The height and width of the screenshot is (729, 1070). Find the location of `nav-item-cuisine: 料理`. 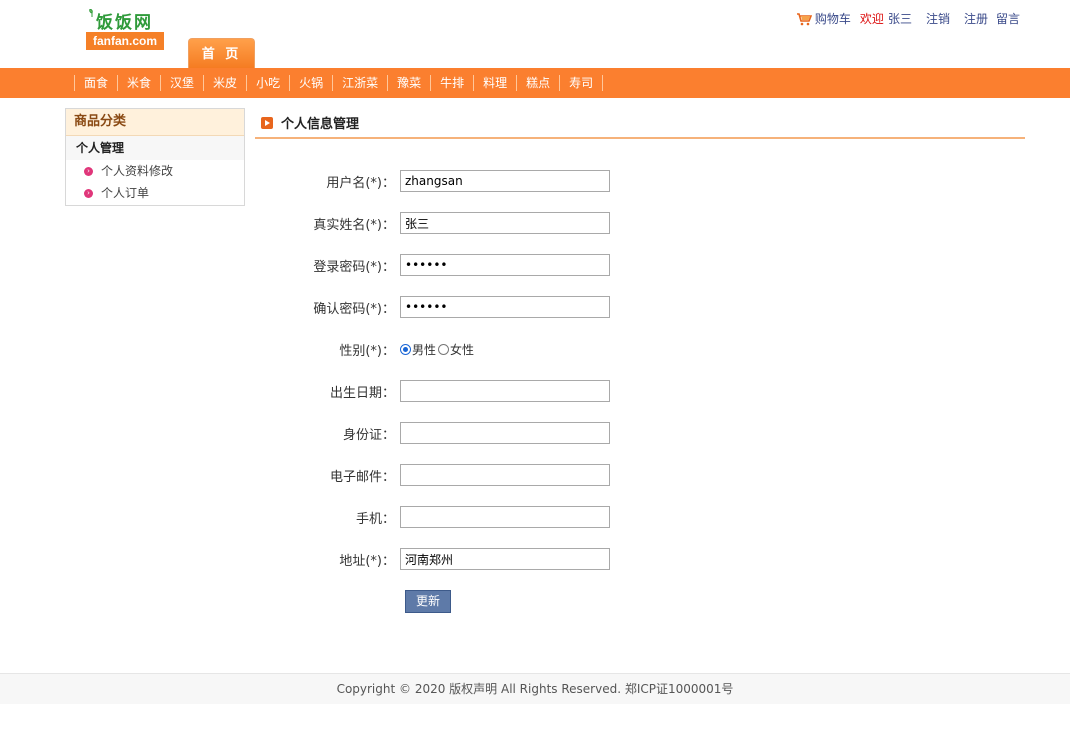

nav-item-cuisine: 料理 is located at coordinates (494, 83).